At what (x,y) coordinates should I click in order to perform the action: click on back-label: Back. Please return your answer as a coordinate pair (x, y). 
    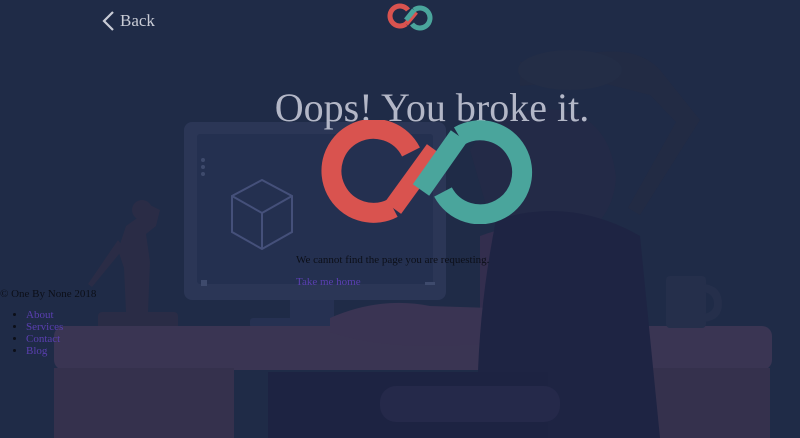
    Looking at the image, I should click on (137, 20).